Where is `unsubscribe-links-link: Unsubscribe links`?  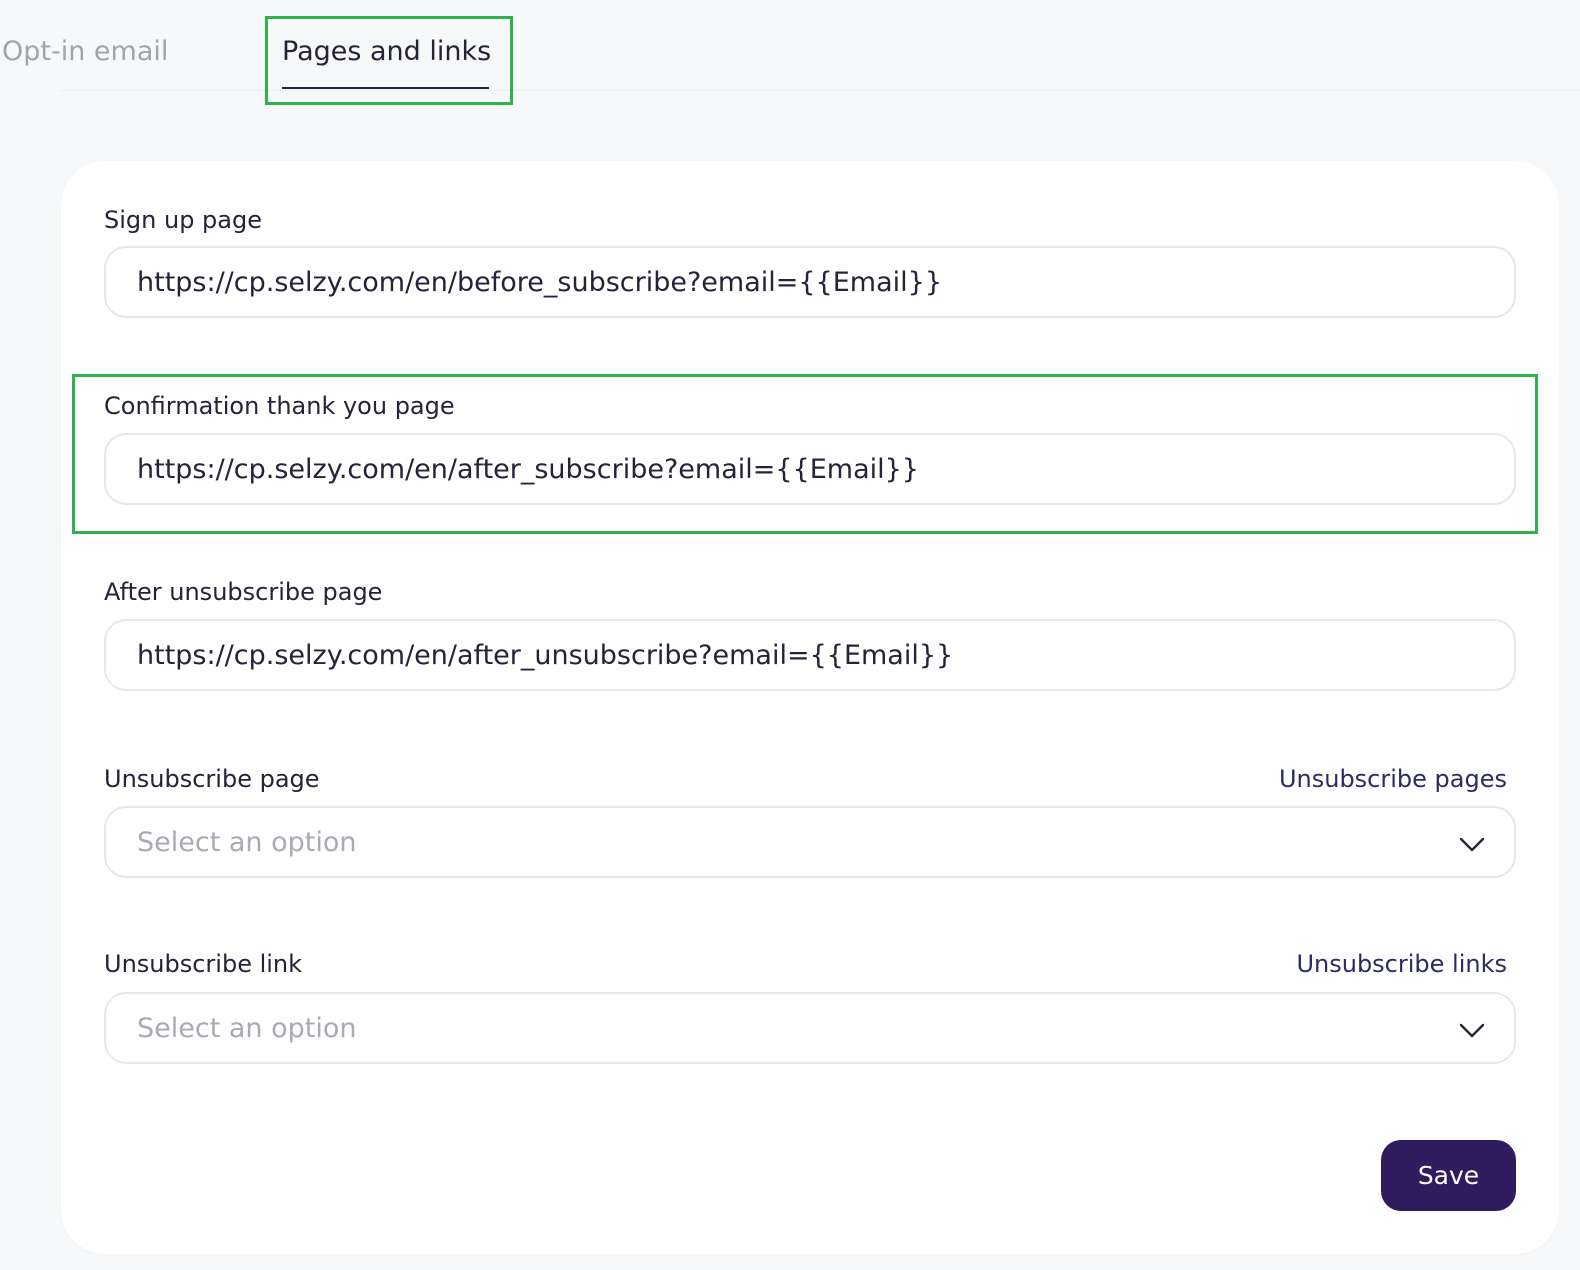 unsubscribe-links-link: Unsubscribe links is located at coordinates (1401, 964).